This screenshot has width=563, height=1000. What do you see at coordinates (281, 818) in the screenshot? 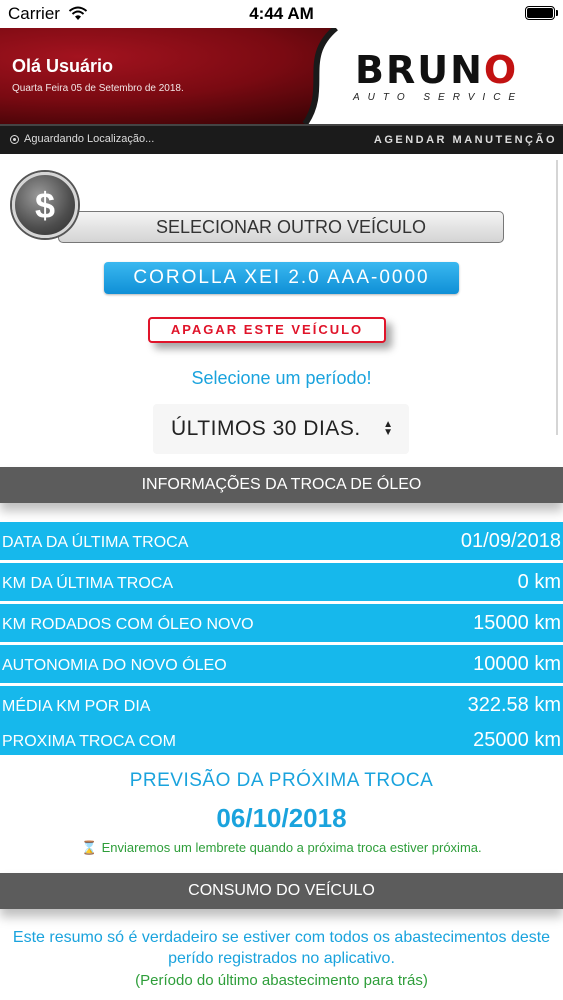
I see `forecast-date: 06/10/2018` at bounding box center [281, 818].